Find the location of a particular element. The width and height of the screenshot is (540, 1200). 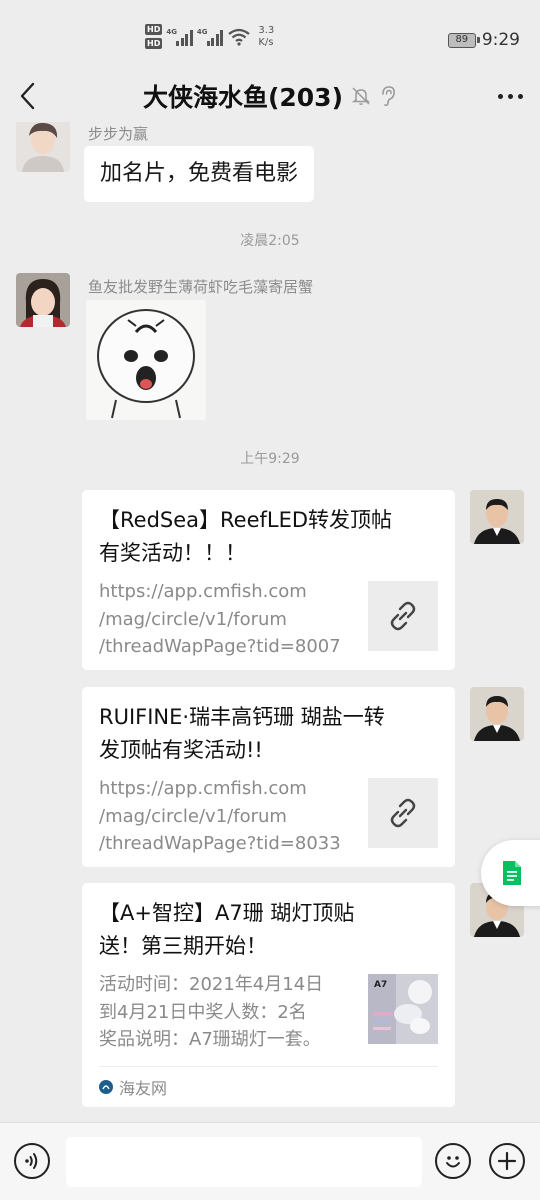

emoji-button is located at coordinates (453, 1161).